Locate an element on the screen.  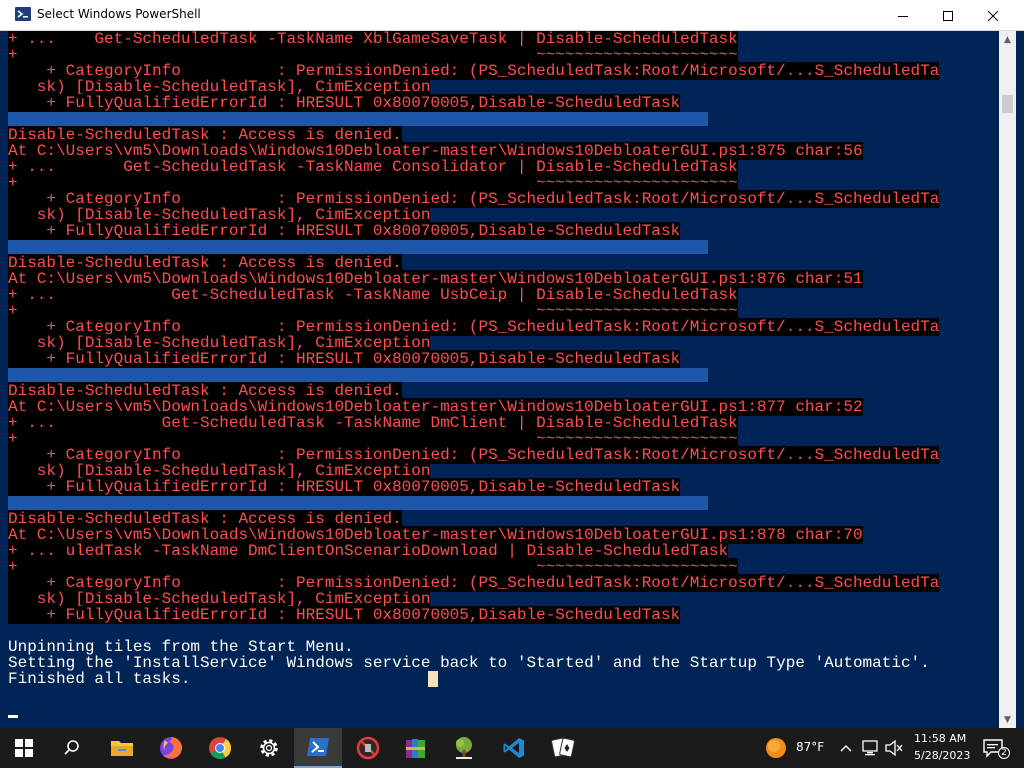
weather-temperature: 87°F is located at coordinates (810, 747).